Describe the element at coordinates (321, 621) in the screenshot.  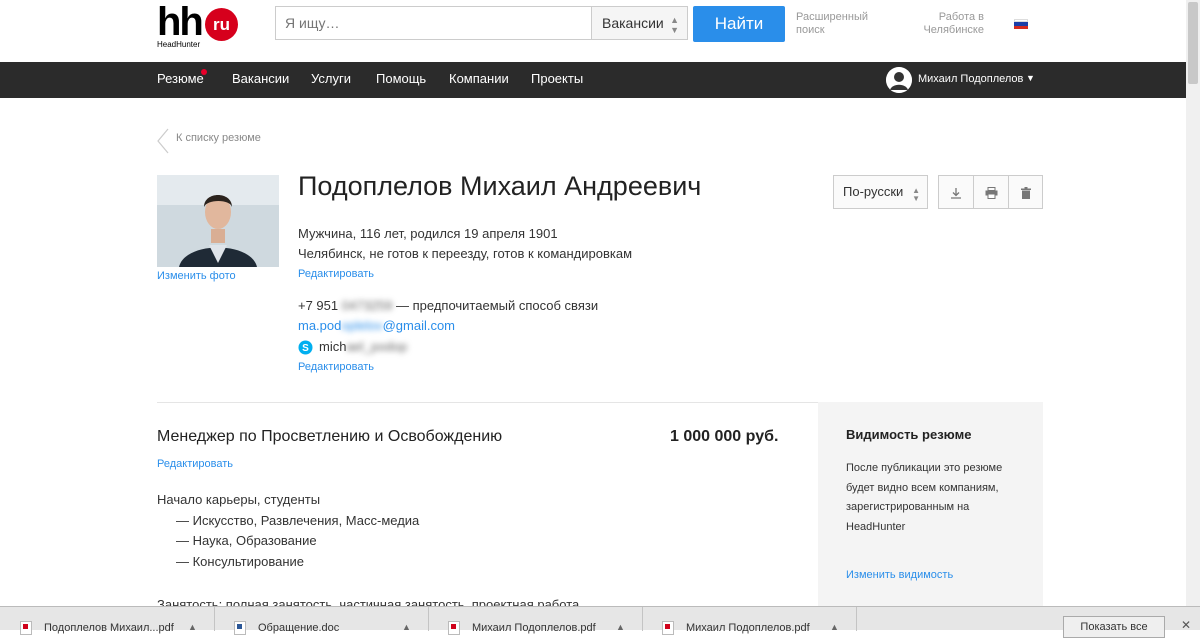
I see `download-item: Обращение.doc ▲` at that location.